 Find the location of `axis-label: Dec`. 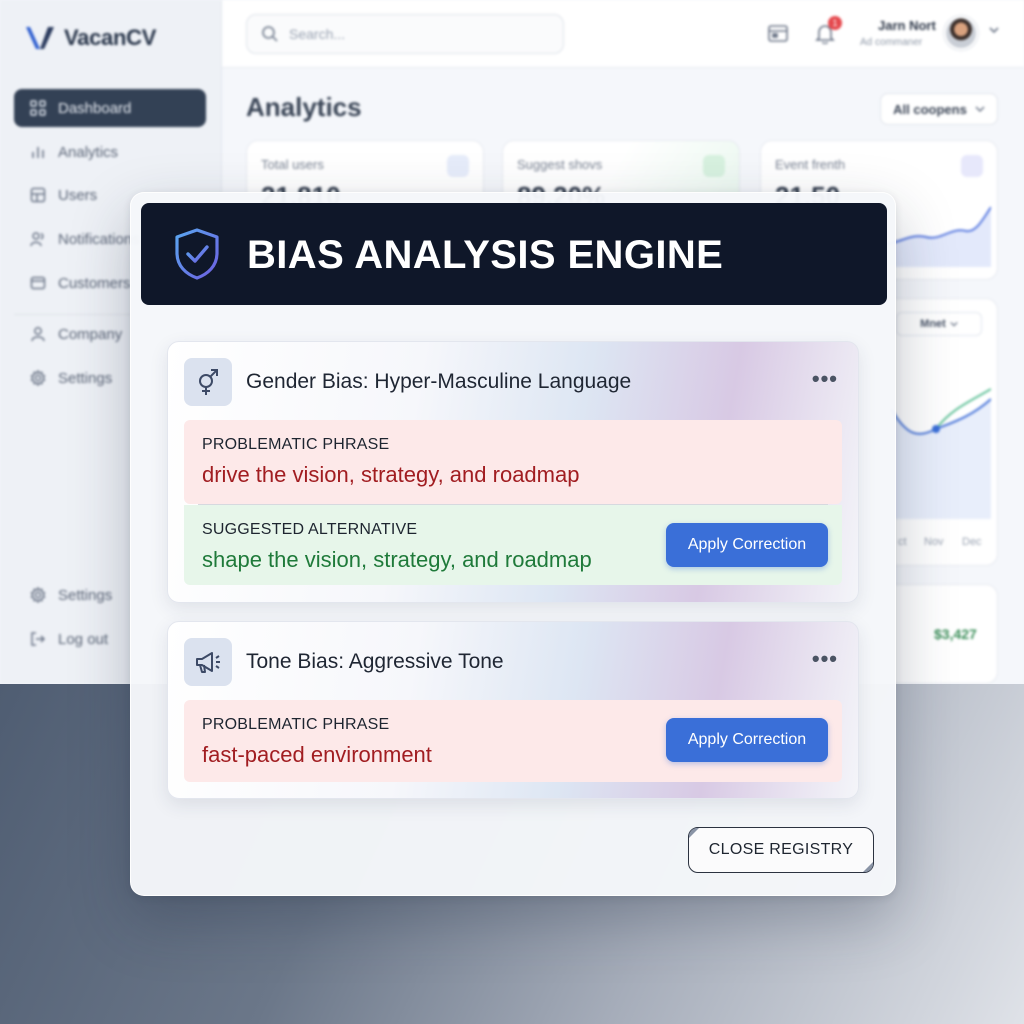

axis-label: Dec is located at coordinates (972, 542).